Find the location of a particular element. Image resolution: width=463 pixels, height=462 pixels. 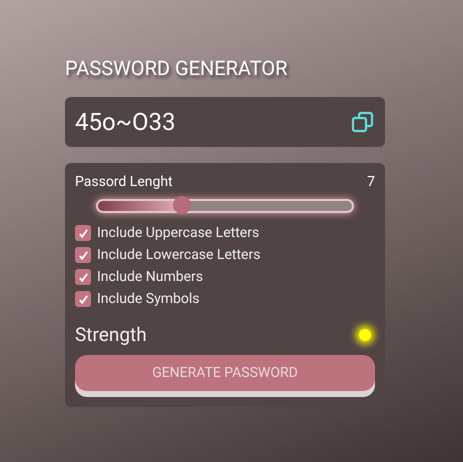

length-label: Passord Lenght is located at coordinates (124, 182).